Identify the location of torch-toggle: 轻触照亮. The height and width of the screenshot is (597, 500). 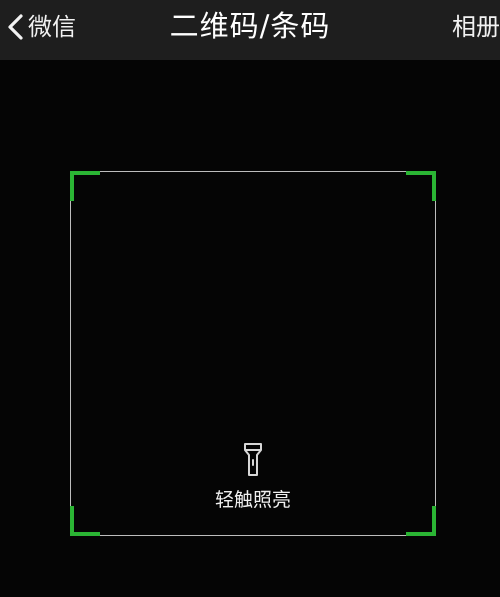
(253, 477).